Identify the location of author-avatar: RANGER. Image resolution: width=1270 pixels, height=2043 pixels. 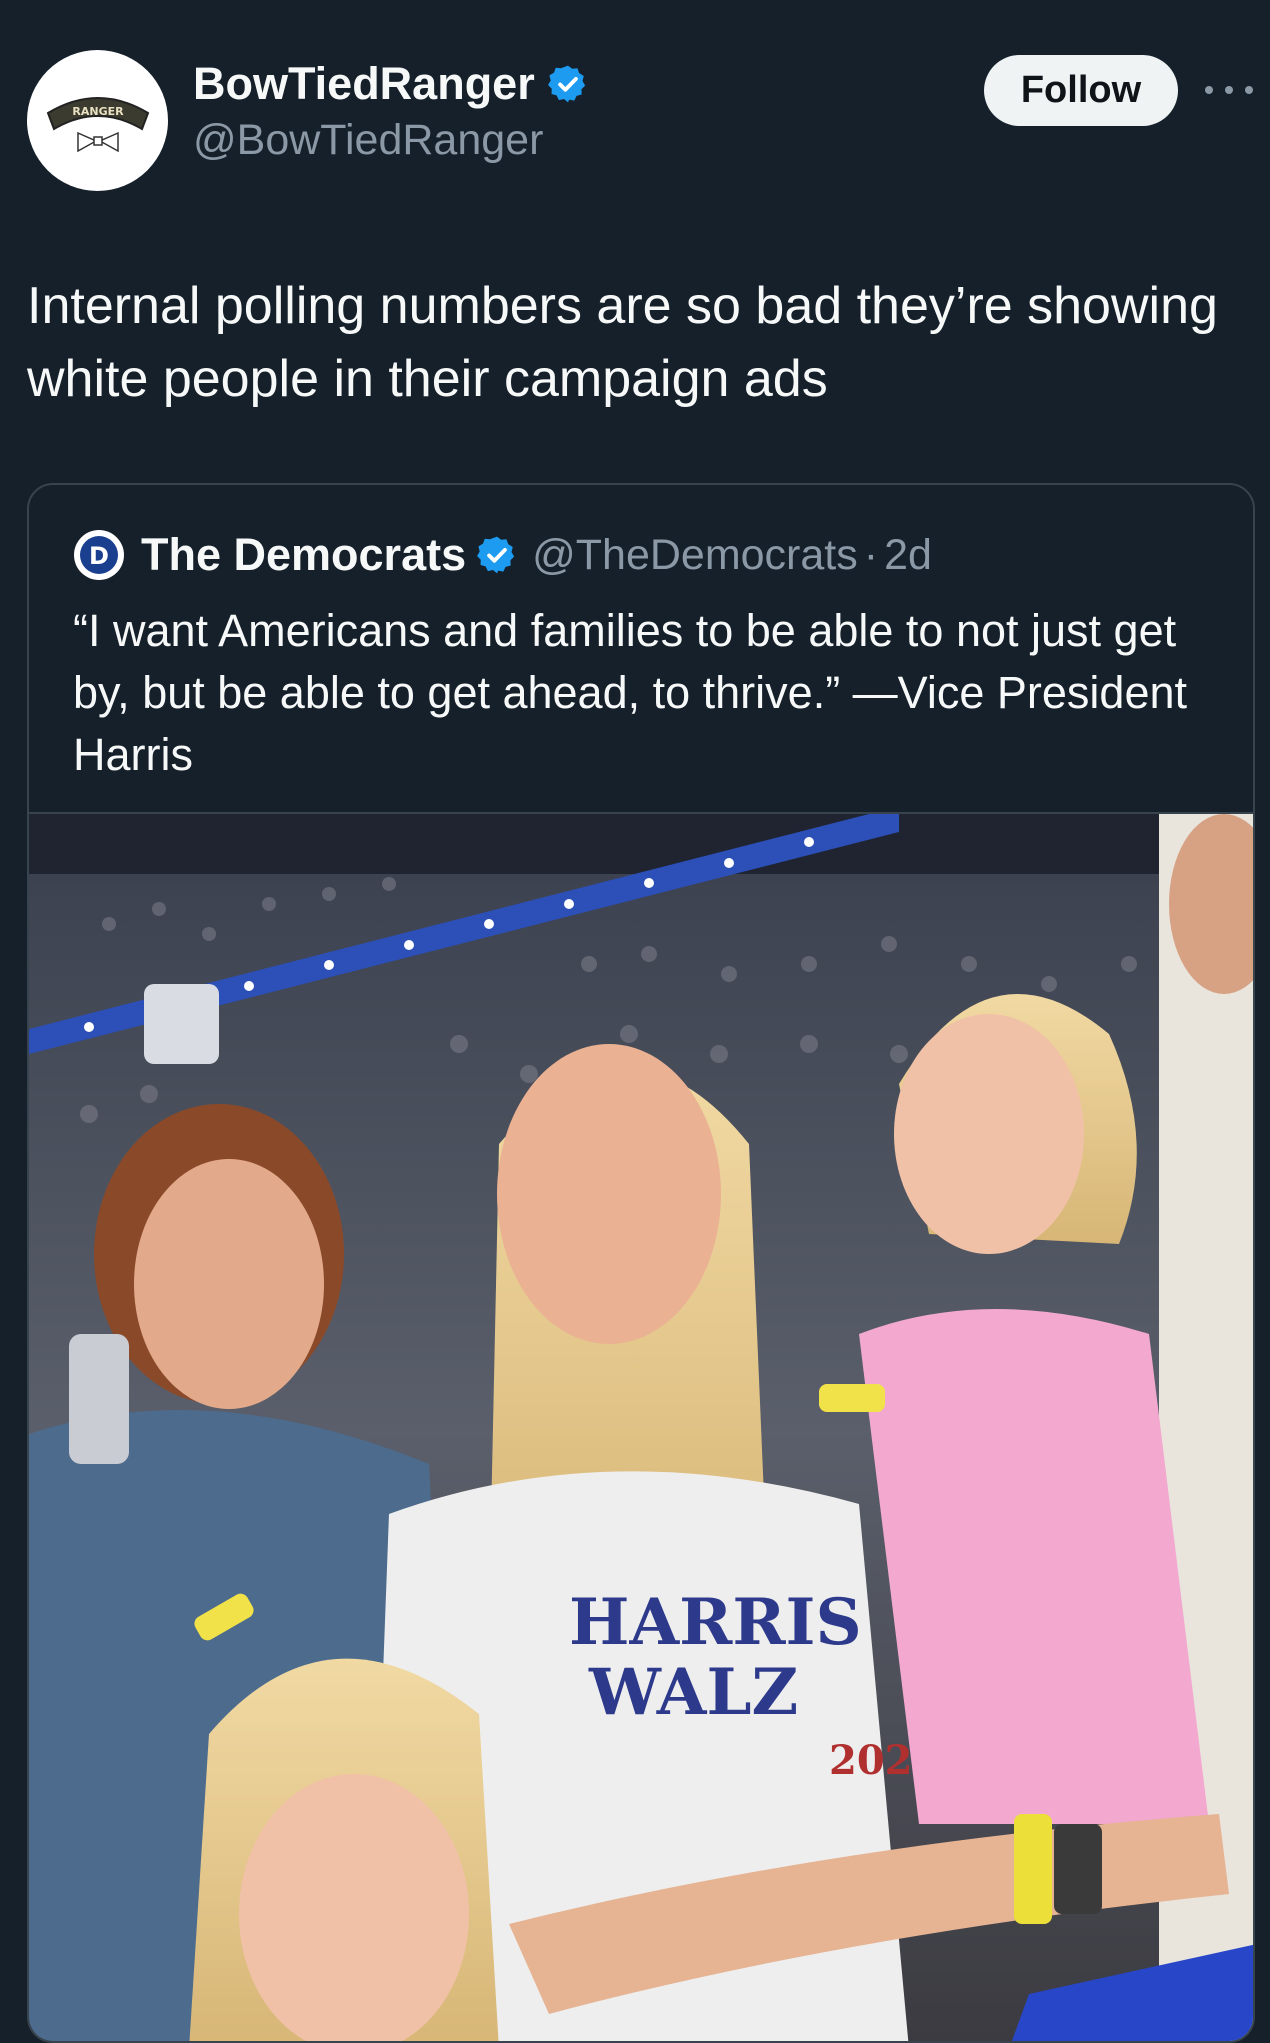
(97, 120).